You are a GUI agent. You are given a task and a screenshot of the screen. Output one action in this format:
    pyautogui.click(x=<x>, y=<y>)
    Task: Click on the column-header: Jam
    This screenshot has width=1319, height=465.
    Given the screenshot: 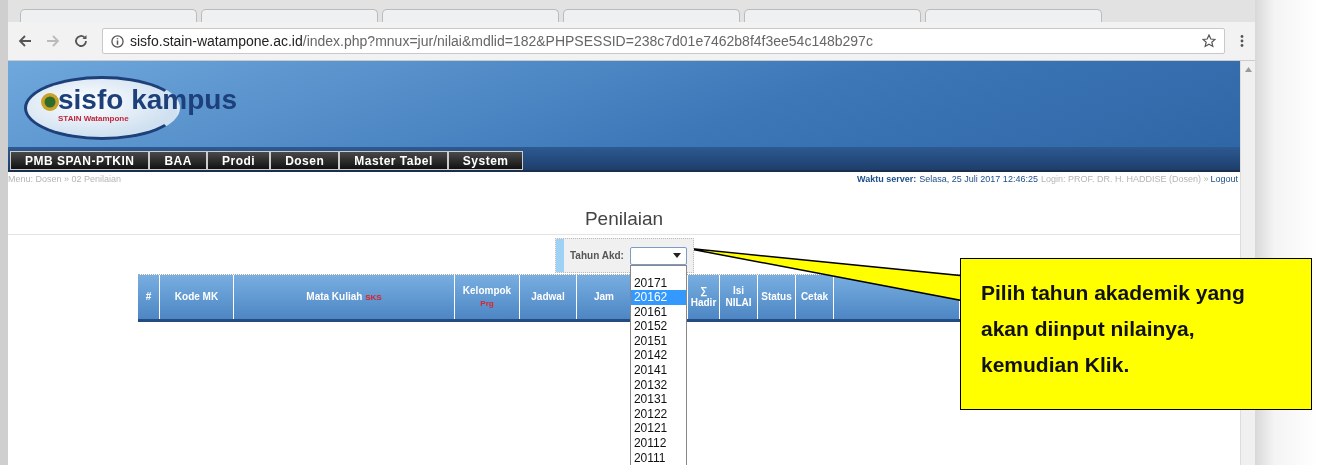 What is the action you would take?
    pyautogui.click(x=604, y=297)
    